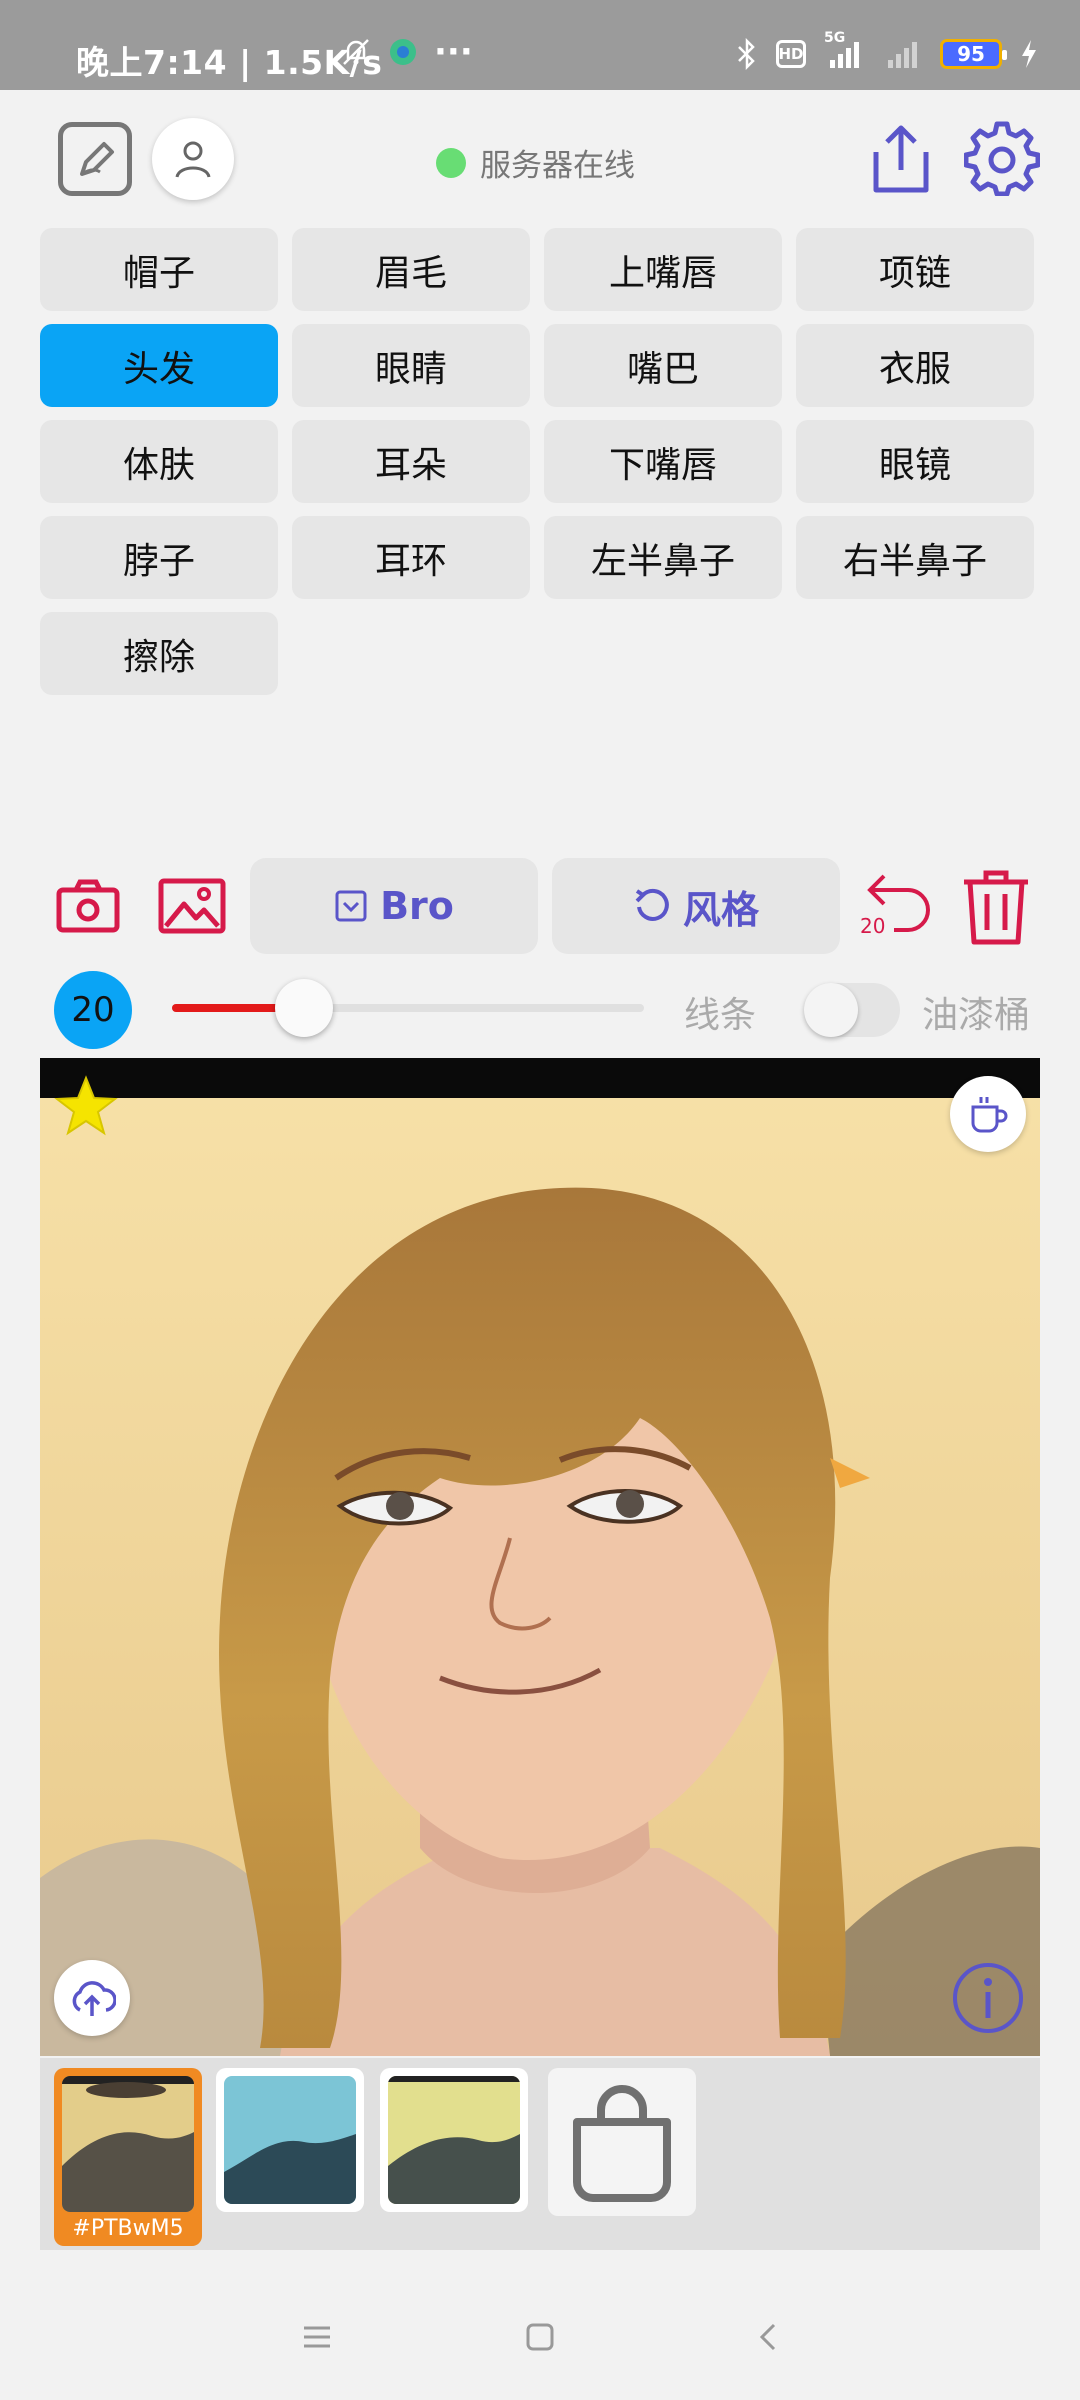 The height and width of the screenshot is (2400, 1080). What do you see at coordinates (159, 269) in the screenshot?
I see `category-button: 帽子` at bounding box center [159, 269].